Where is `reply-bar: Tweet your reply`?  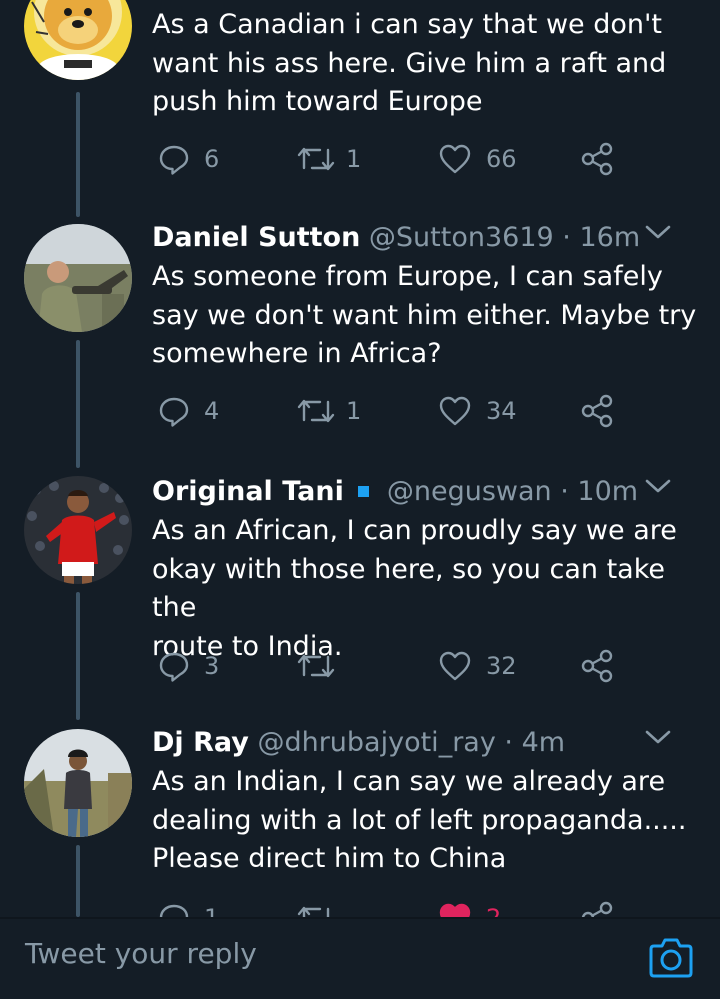
reply-bar: Tweet your reply is located at coordinates (360, 958).